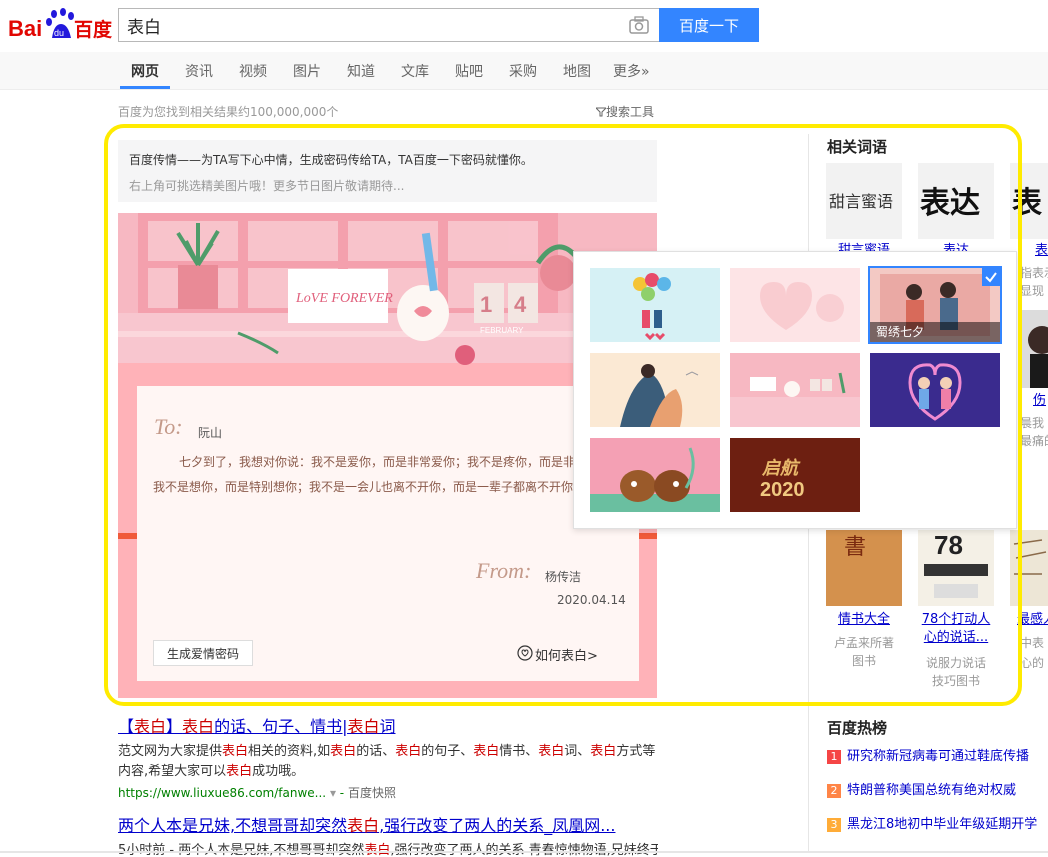  Describe the element at coordinates (566, 654) in the screenshot. I see `how-to-confess-link: 如何表白>` at that location.